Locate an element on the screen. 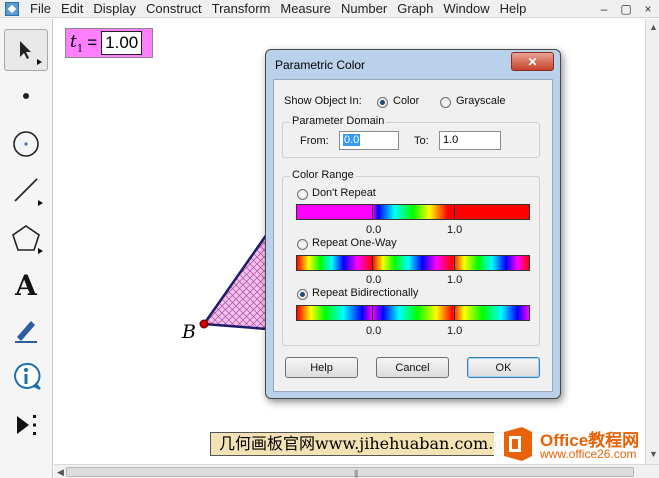  dont-repeat-color-bar is located at coordinates (413, 212).